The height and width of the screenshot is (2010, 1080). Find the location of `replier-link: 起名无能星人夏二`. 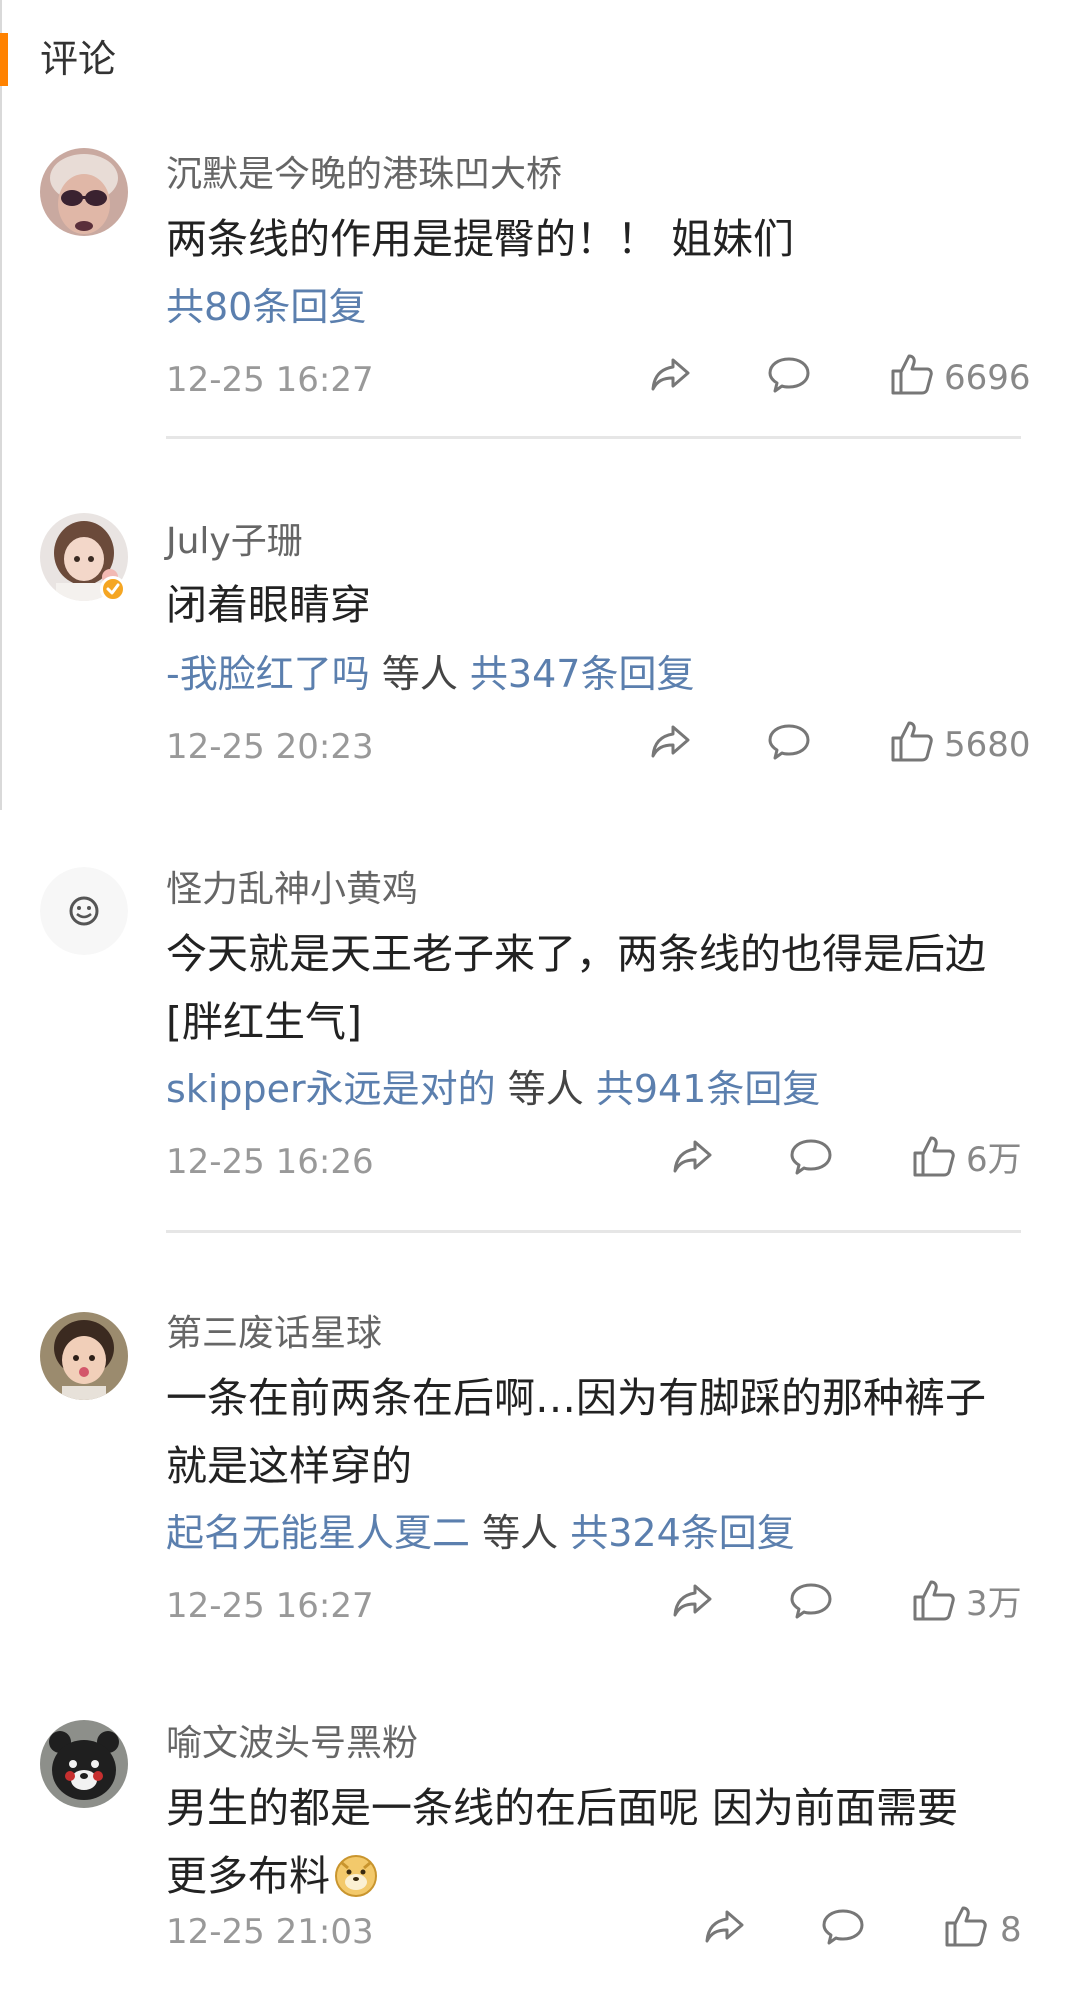

replier-link: 起名无能星人夏二 is located at coordinates (318, 1533).